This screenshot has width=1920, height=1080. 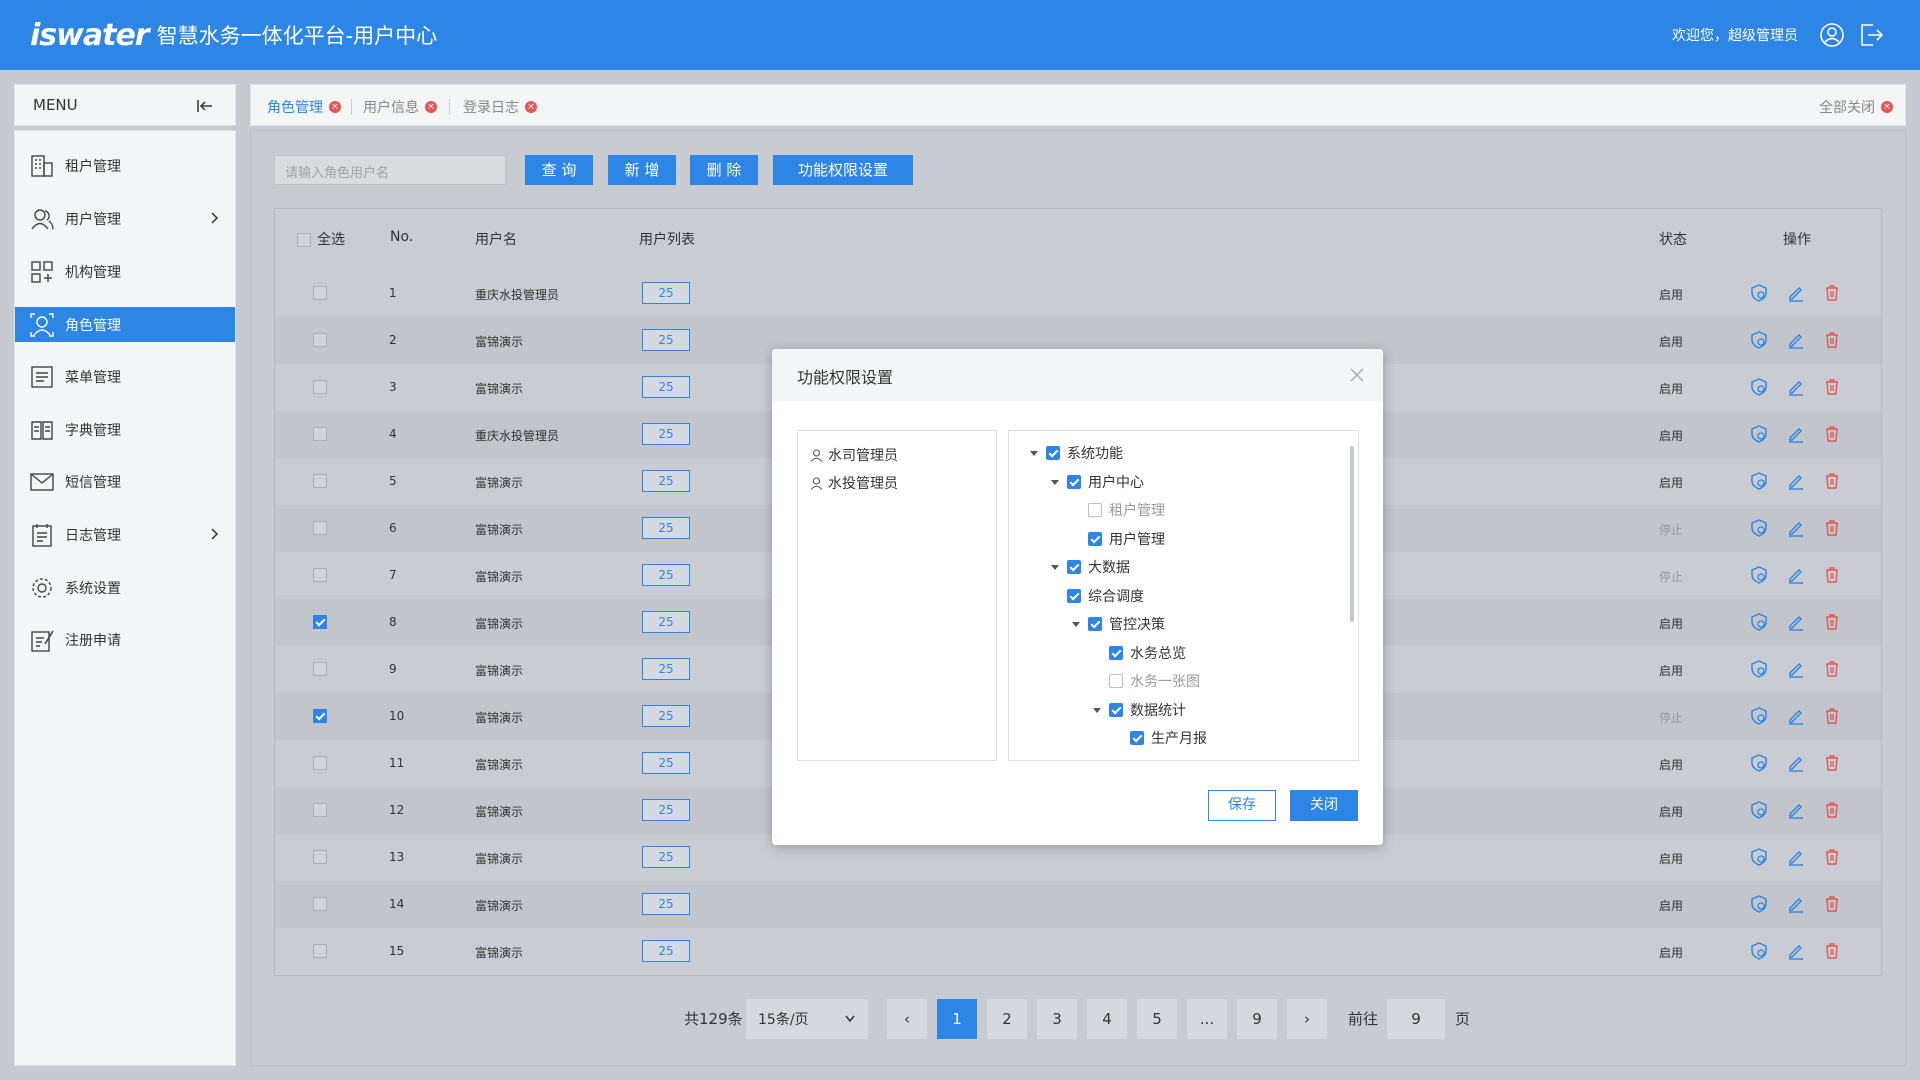 What do you see at coordinates (1352, 534) in the screenshot?
I see `tree-scrollbar` at bounding box center [1352, 534].